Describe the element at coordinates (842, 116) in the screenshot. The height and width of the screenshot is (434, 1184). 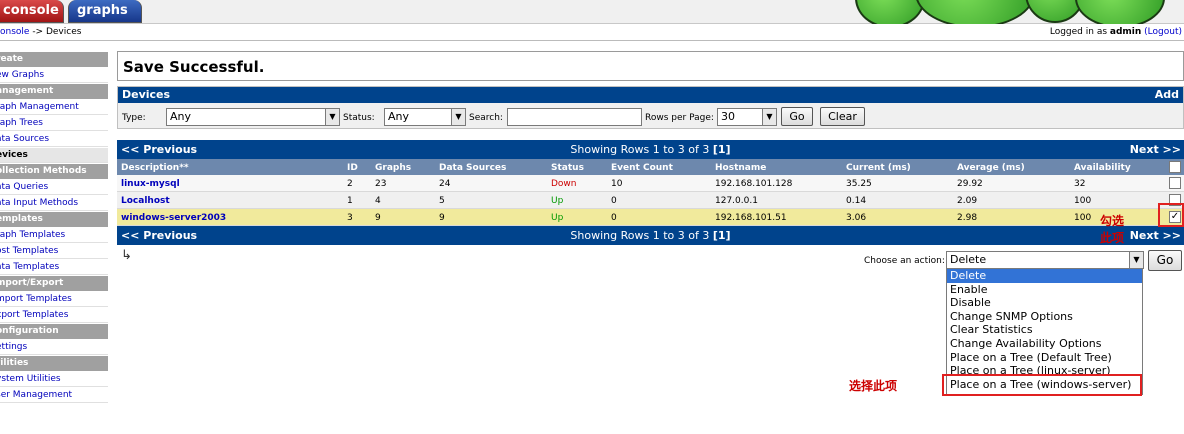
I see `filter-clear-button: Clear` at that location.